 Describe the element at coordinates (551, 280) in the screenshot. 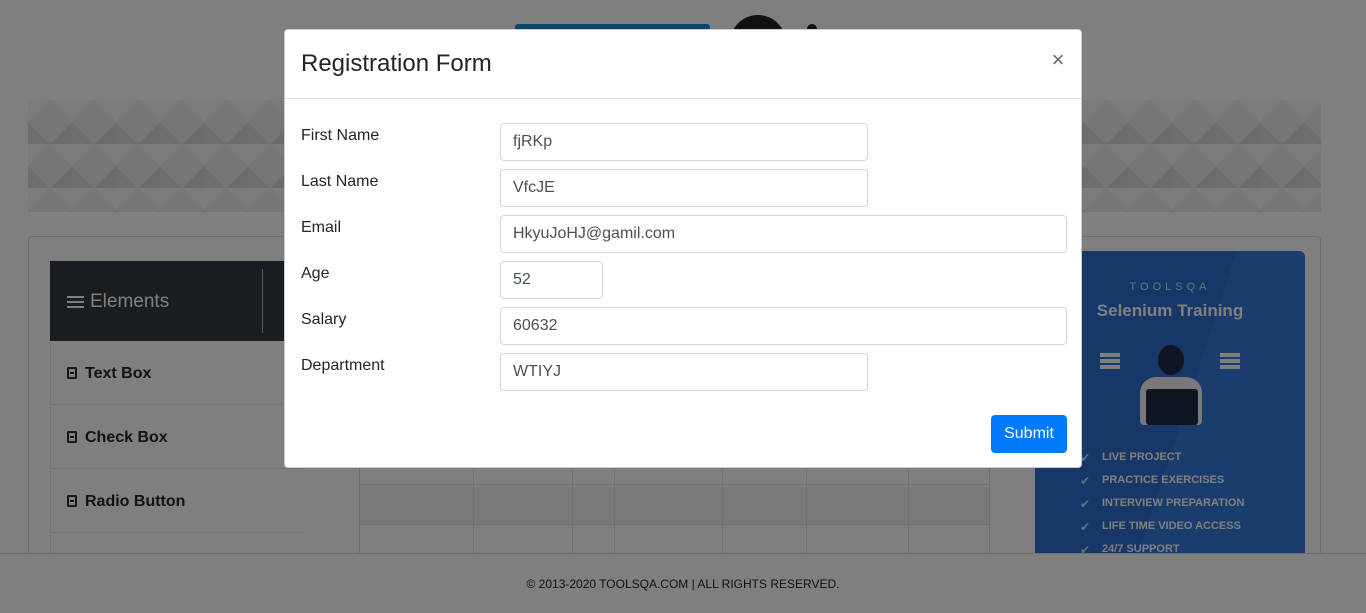

I see `age-input` at that location.